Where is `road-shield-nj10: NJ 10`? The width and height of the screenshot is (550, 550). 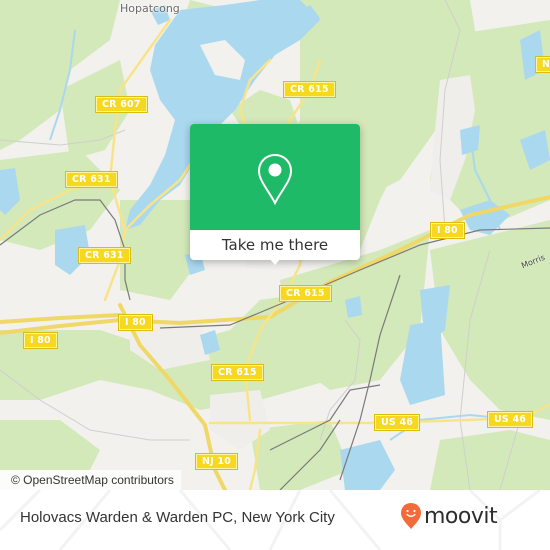
road-shield-nj10: NJ 10 is located at coordinates (216, 461).